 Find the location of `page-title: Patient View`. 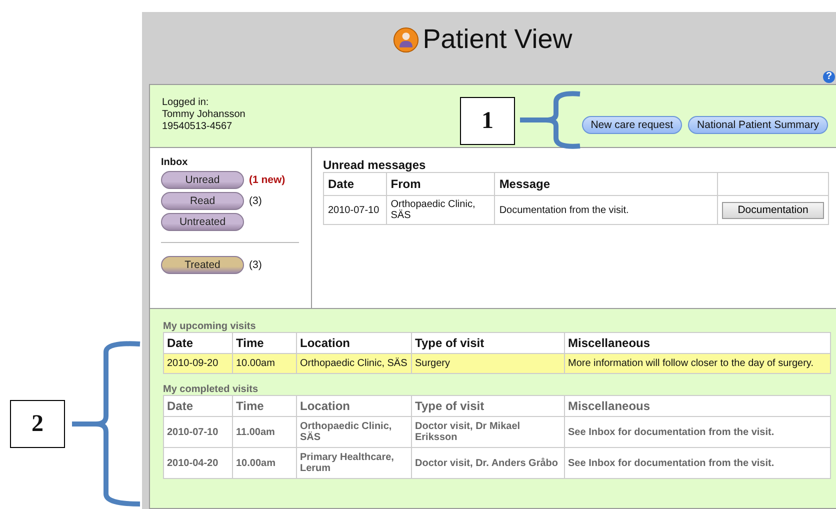

page-title: Patient View is located at coordinates (497, 39).